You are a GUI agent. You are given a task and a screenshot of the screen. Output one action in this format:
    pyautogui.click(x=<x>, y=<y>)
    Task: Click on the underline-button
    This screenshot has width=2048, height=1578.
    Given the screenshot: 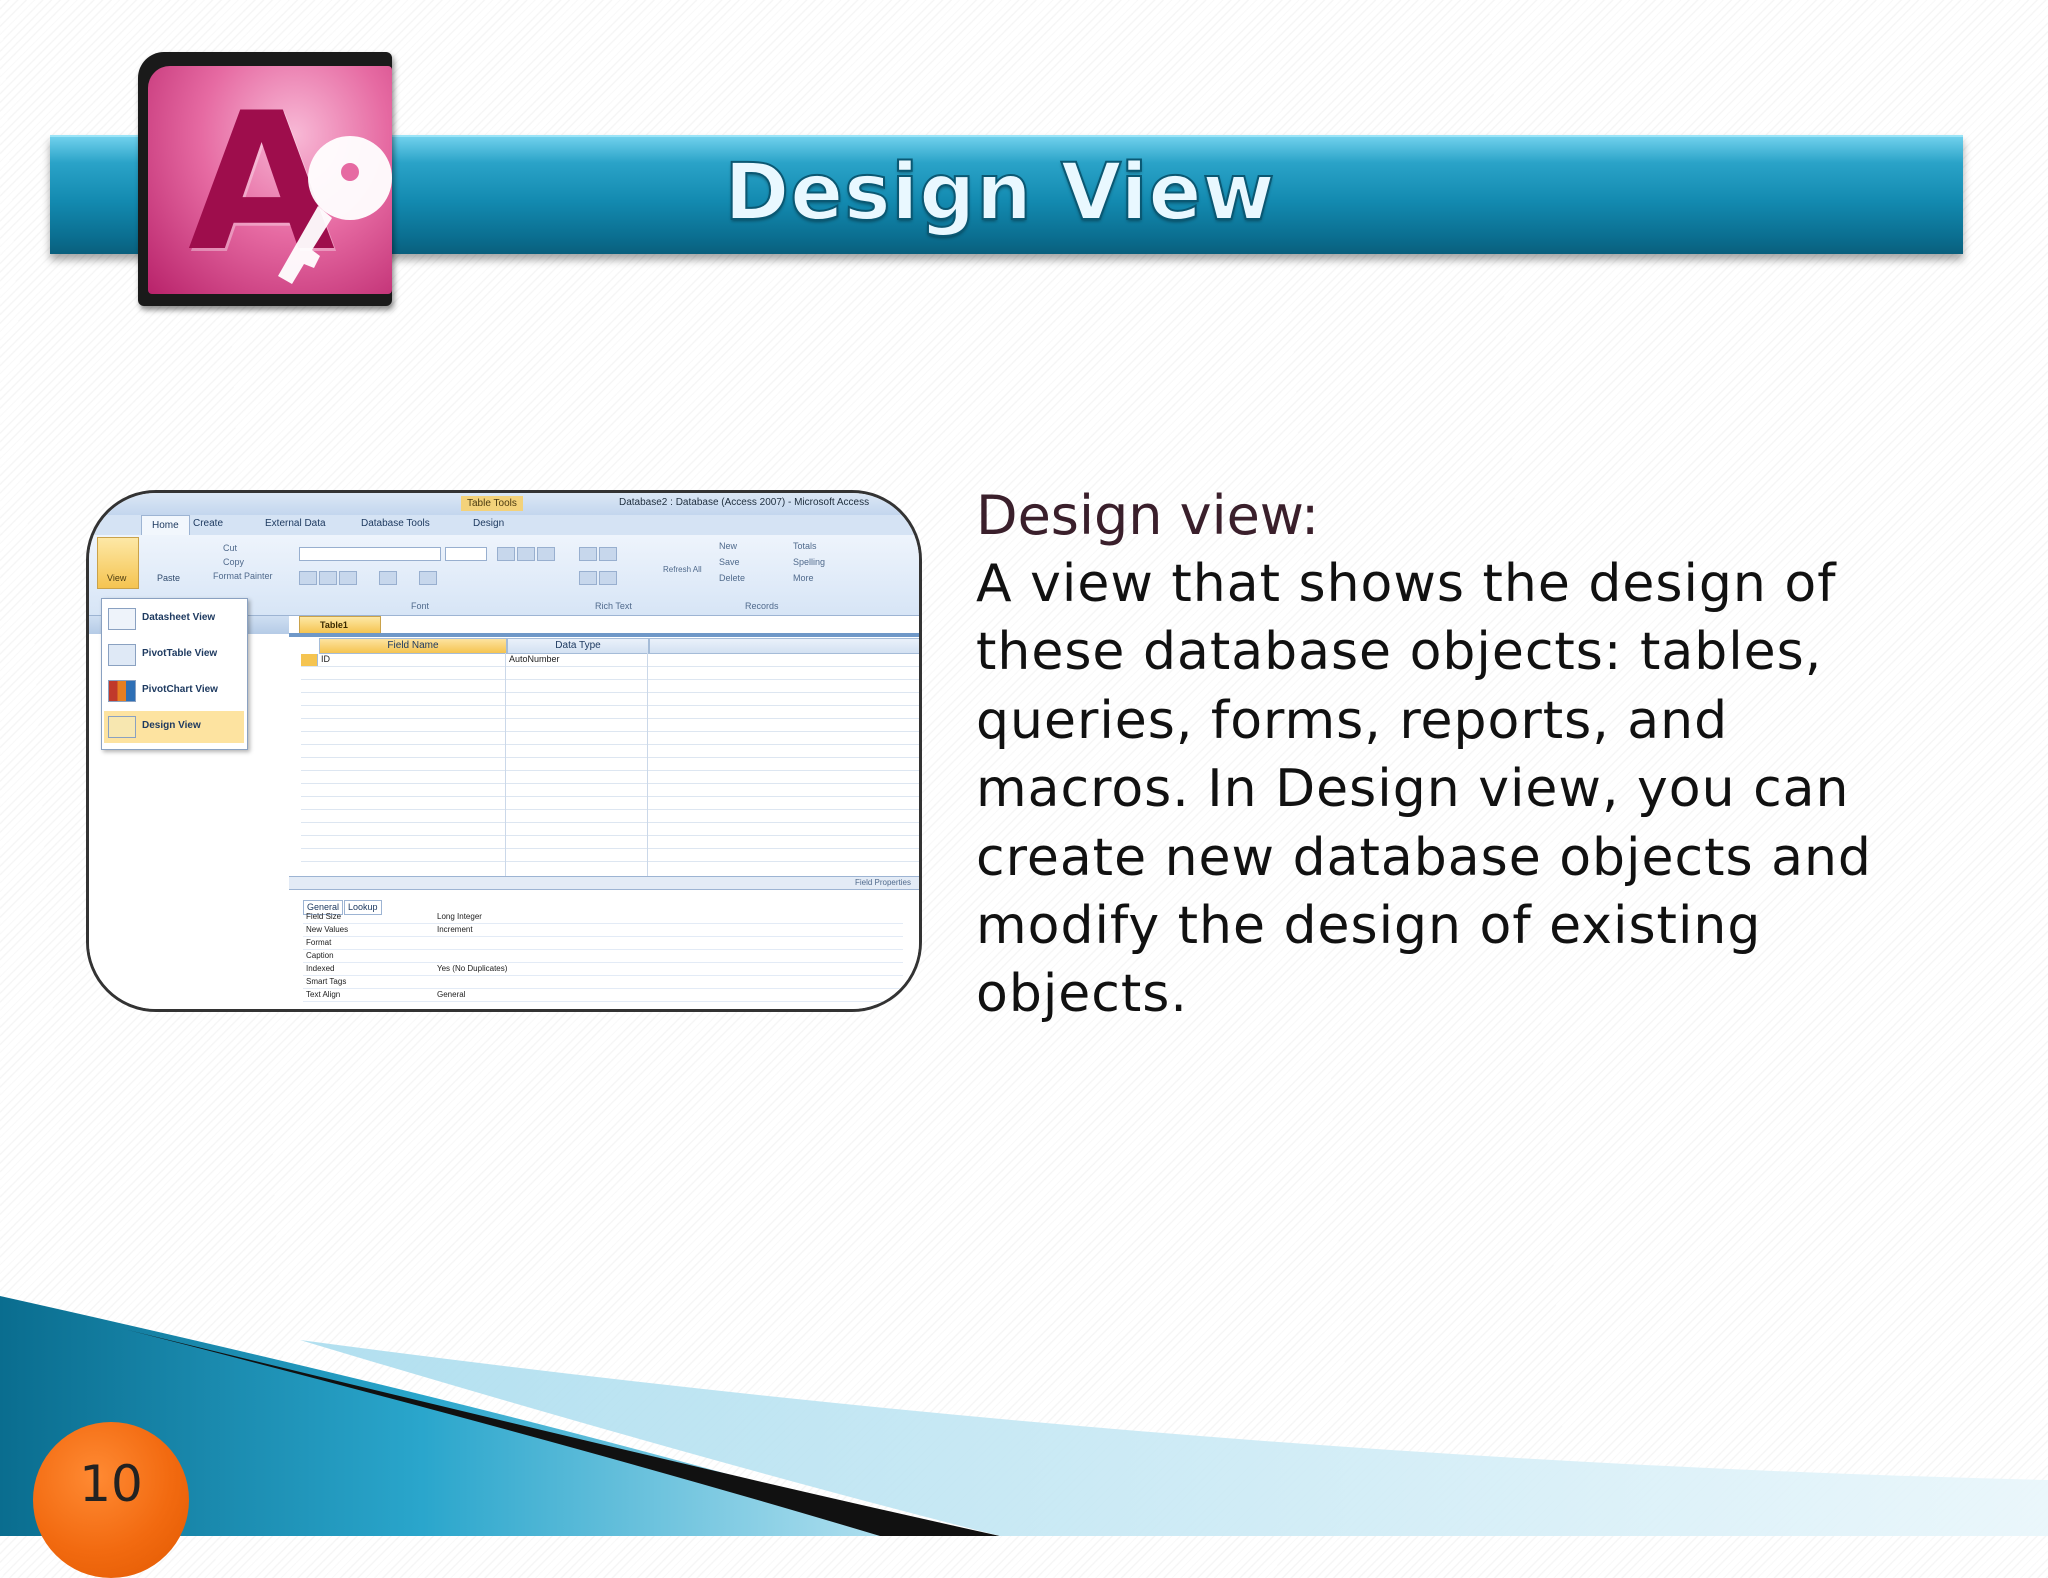 What is the action you would take?
    pyautogui.click(x=348, y=578)
    